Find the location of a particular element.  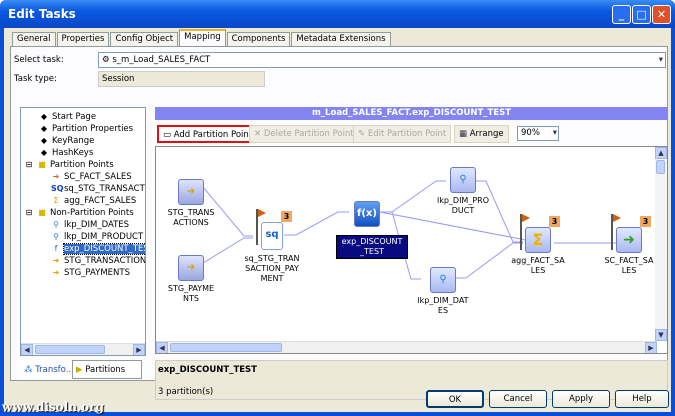

source-icon: ➜ is located at coordinates (56, 272).